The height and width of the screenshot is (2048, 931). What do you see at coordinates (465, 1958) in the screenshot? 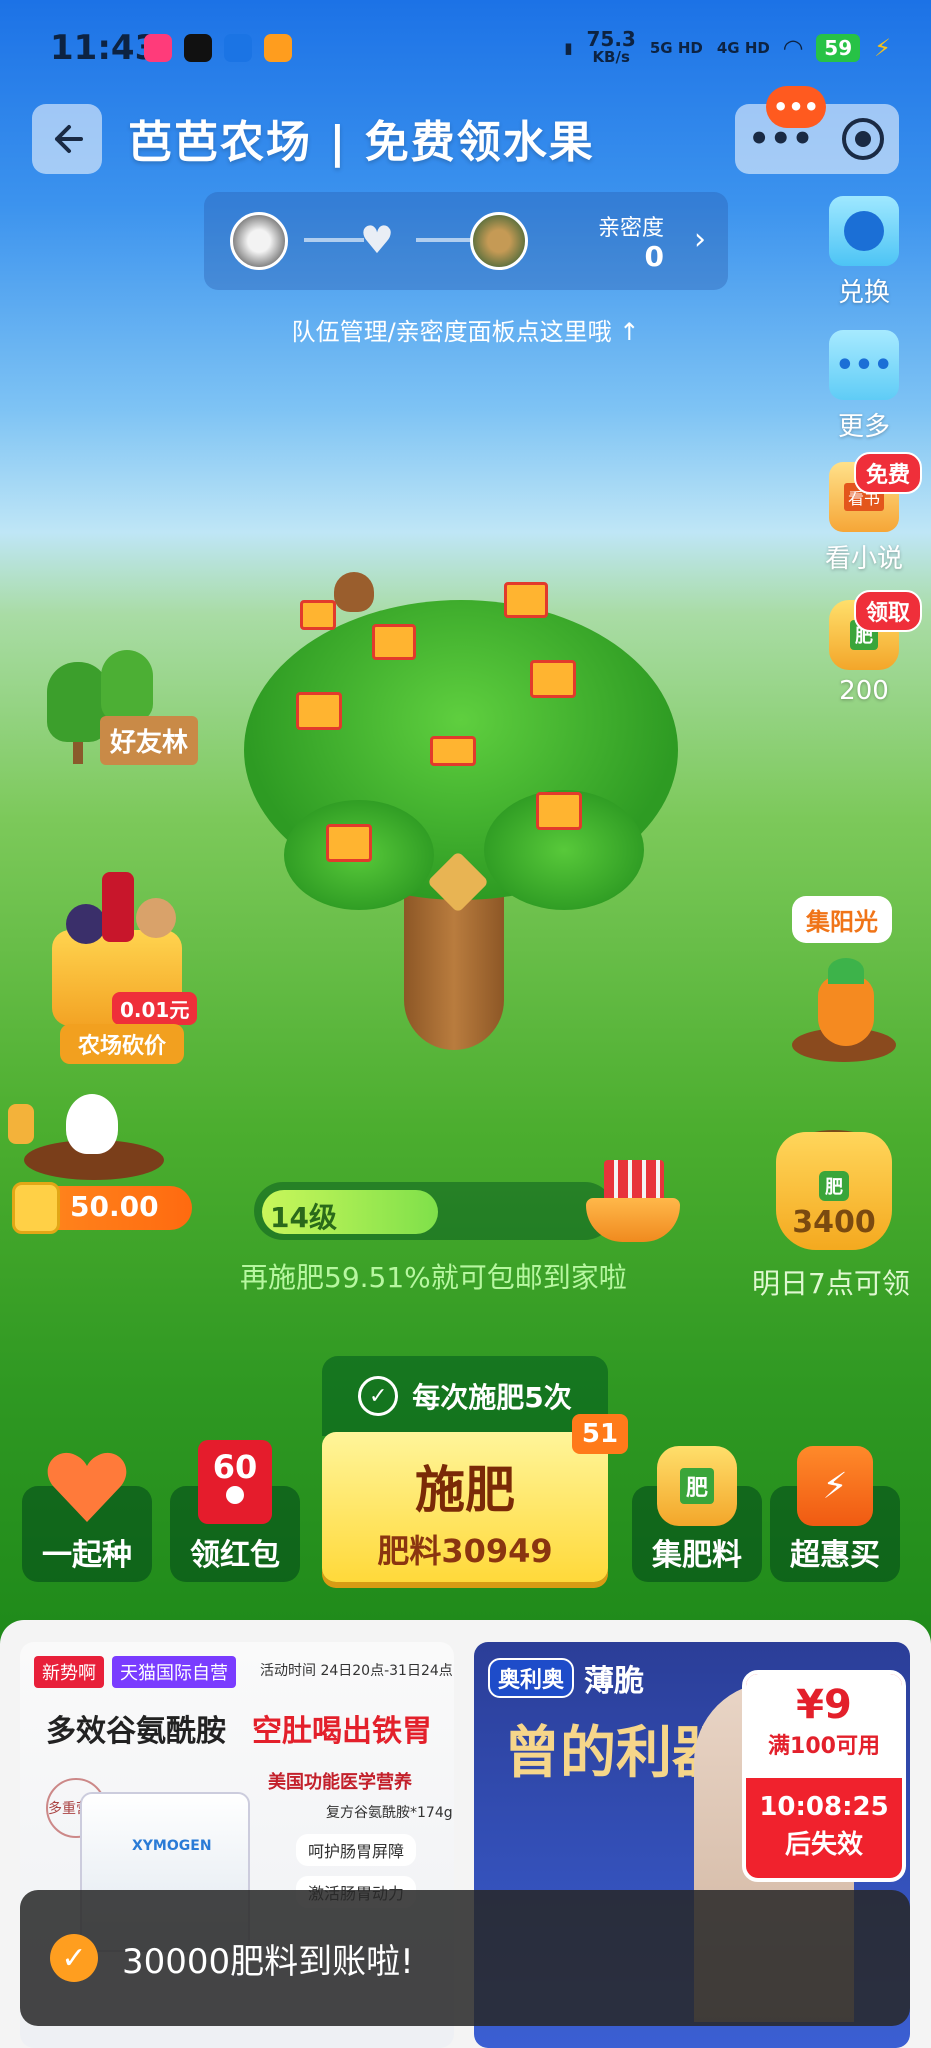
I see `toast: ✓ 30000肥料到账啦!` at bounding box center [465, 1958].